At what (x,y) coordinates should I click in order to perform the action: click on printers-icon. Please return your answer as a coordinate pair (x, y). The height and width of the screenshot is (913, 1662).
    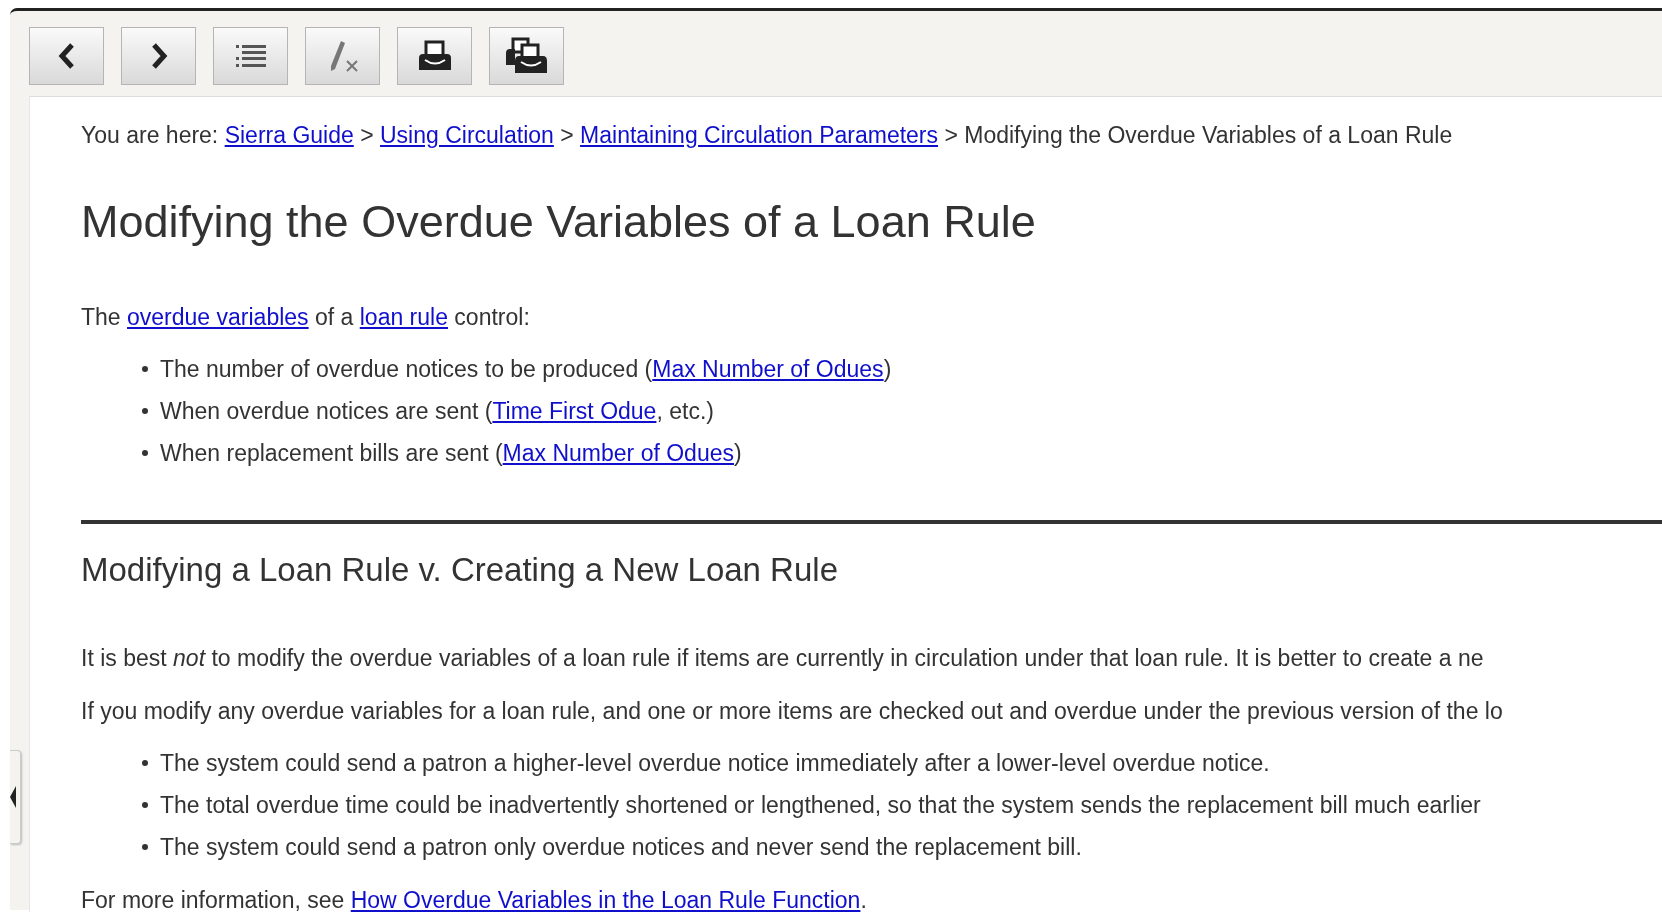
    Looking at the image, I should click on (526, 56).